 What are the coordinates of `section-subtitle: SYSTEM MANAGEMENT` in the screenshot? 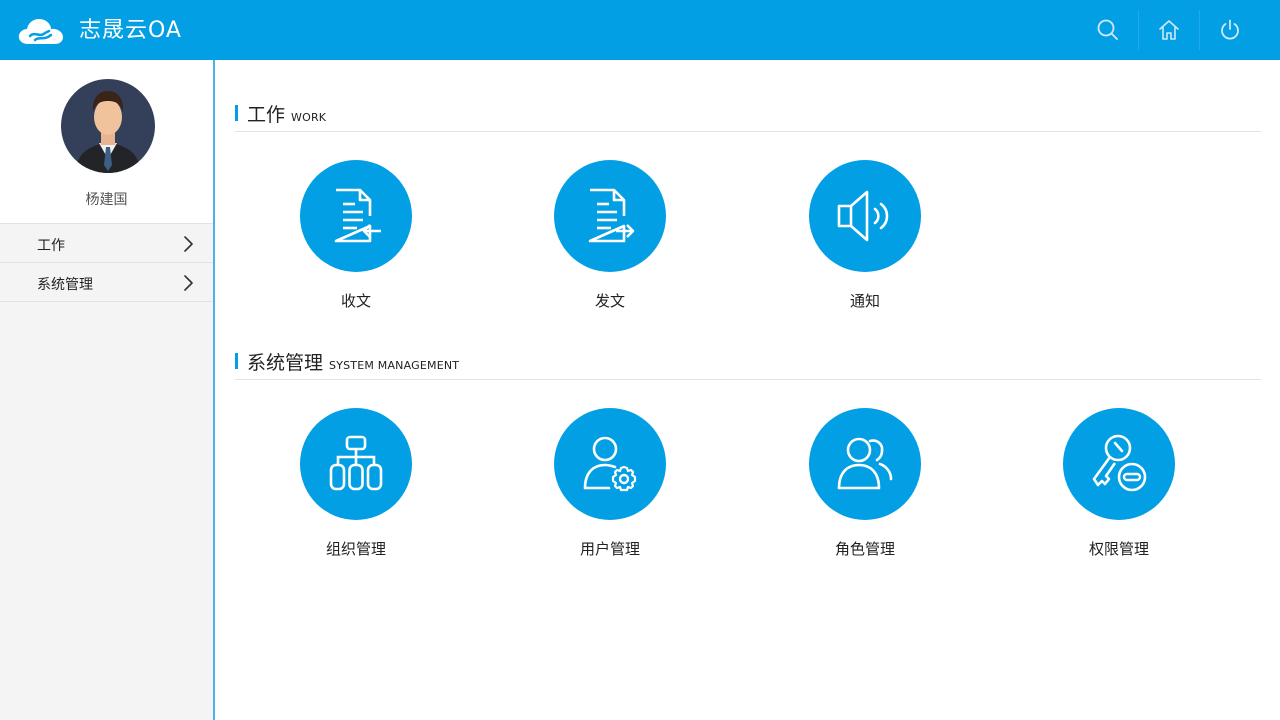 It's located at (394, 365).